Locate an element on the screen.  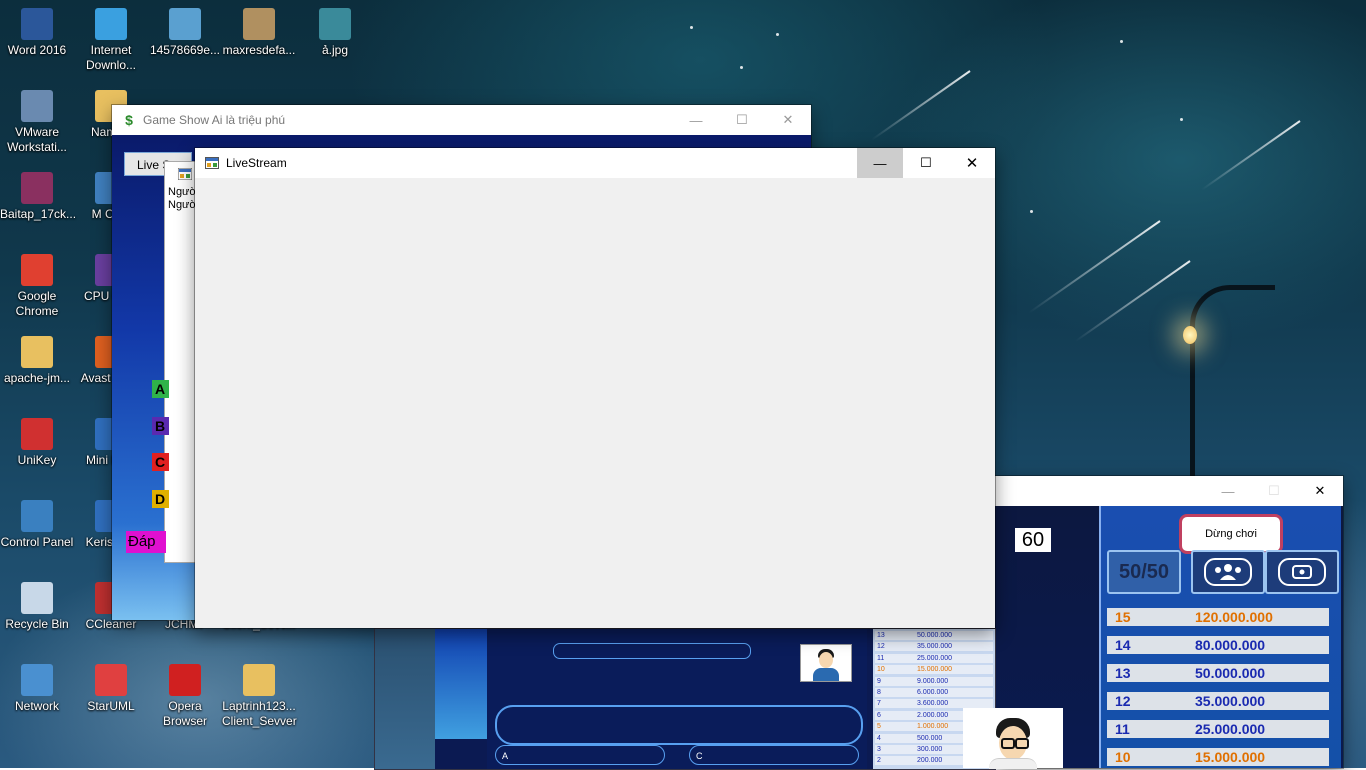
preview-prize-amount: 50.000.000 is located at coordinates (935, 635).